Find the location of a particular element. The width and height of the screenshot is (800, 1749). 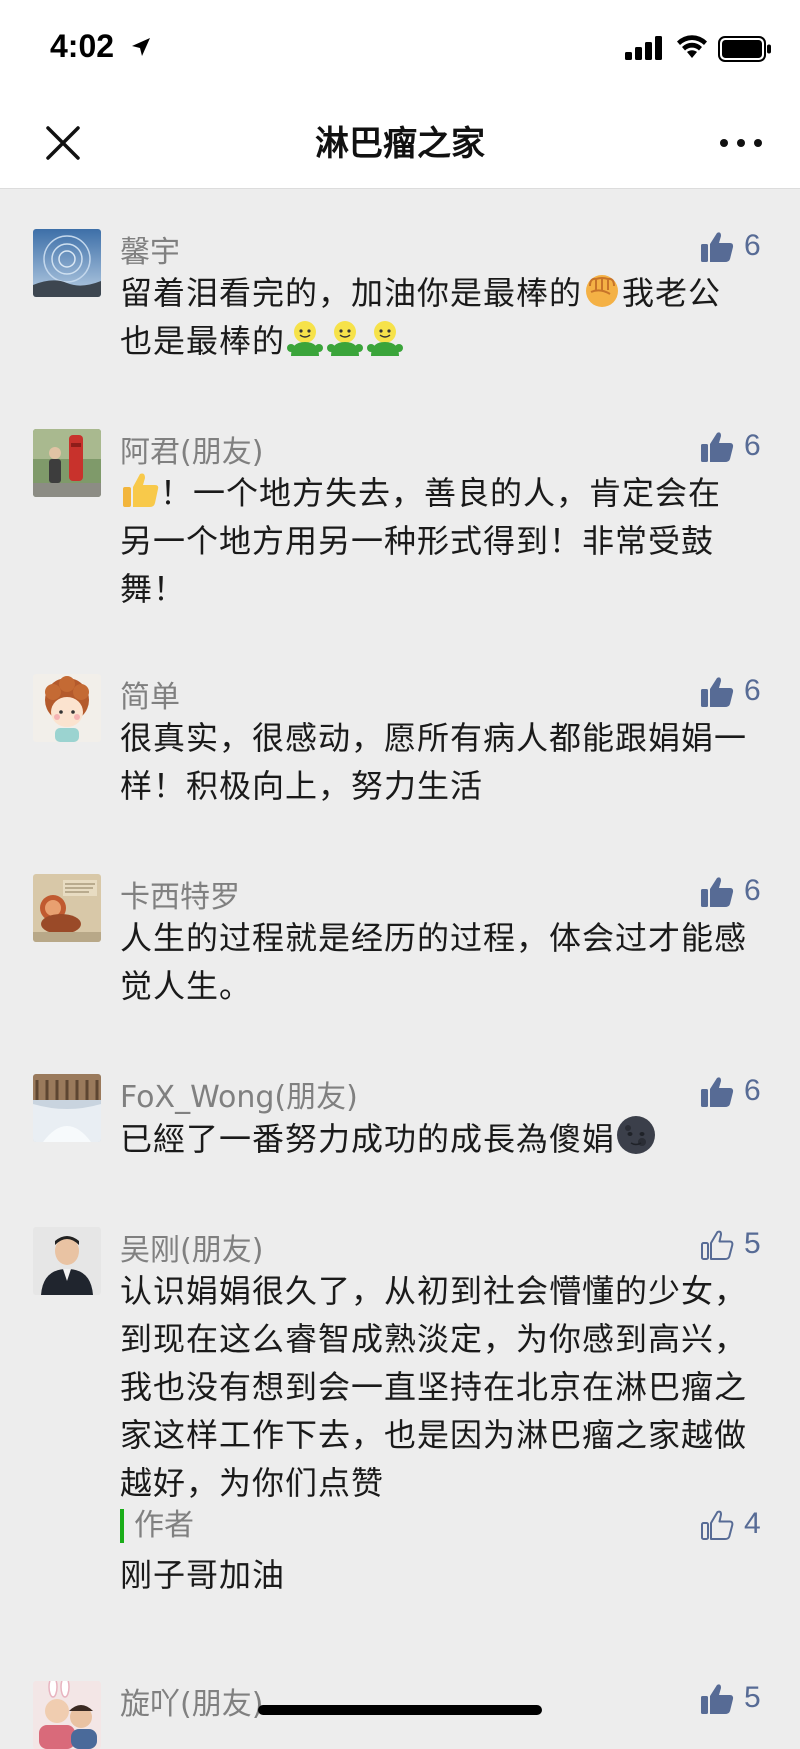

author-tag: 作者 is located at coordinates (157, 1526).